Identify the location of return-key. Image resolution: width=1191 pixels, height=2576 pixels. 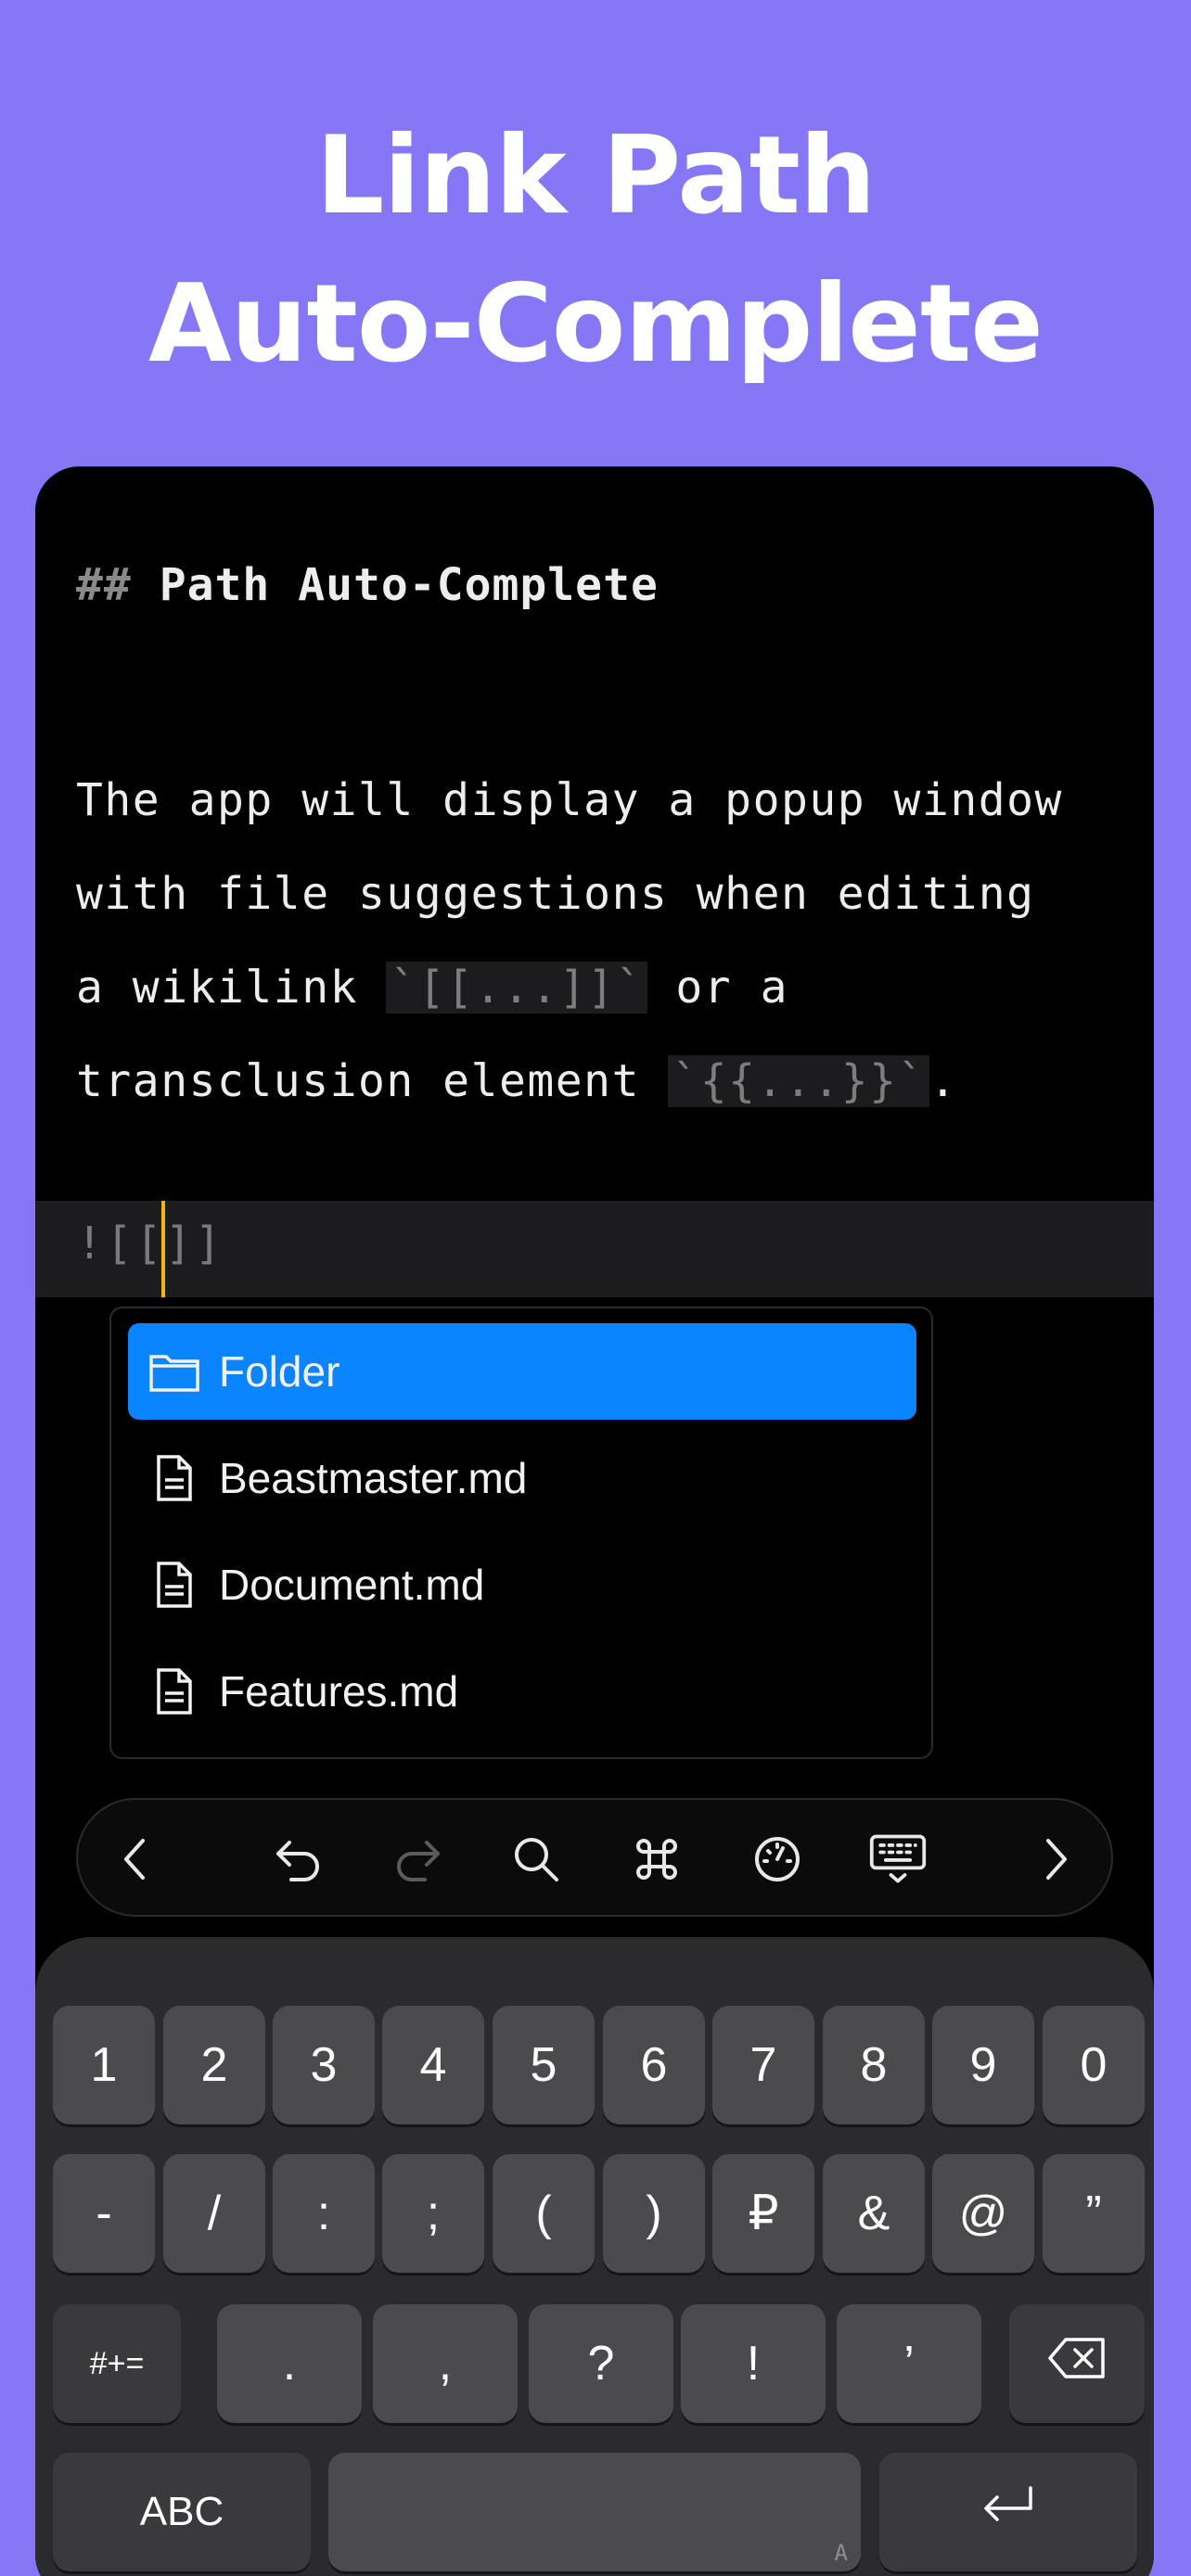
(1008, 2512).